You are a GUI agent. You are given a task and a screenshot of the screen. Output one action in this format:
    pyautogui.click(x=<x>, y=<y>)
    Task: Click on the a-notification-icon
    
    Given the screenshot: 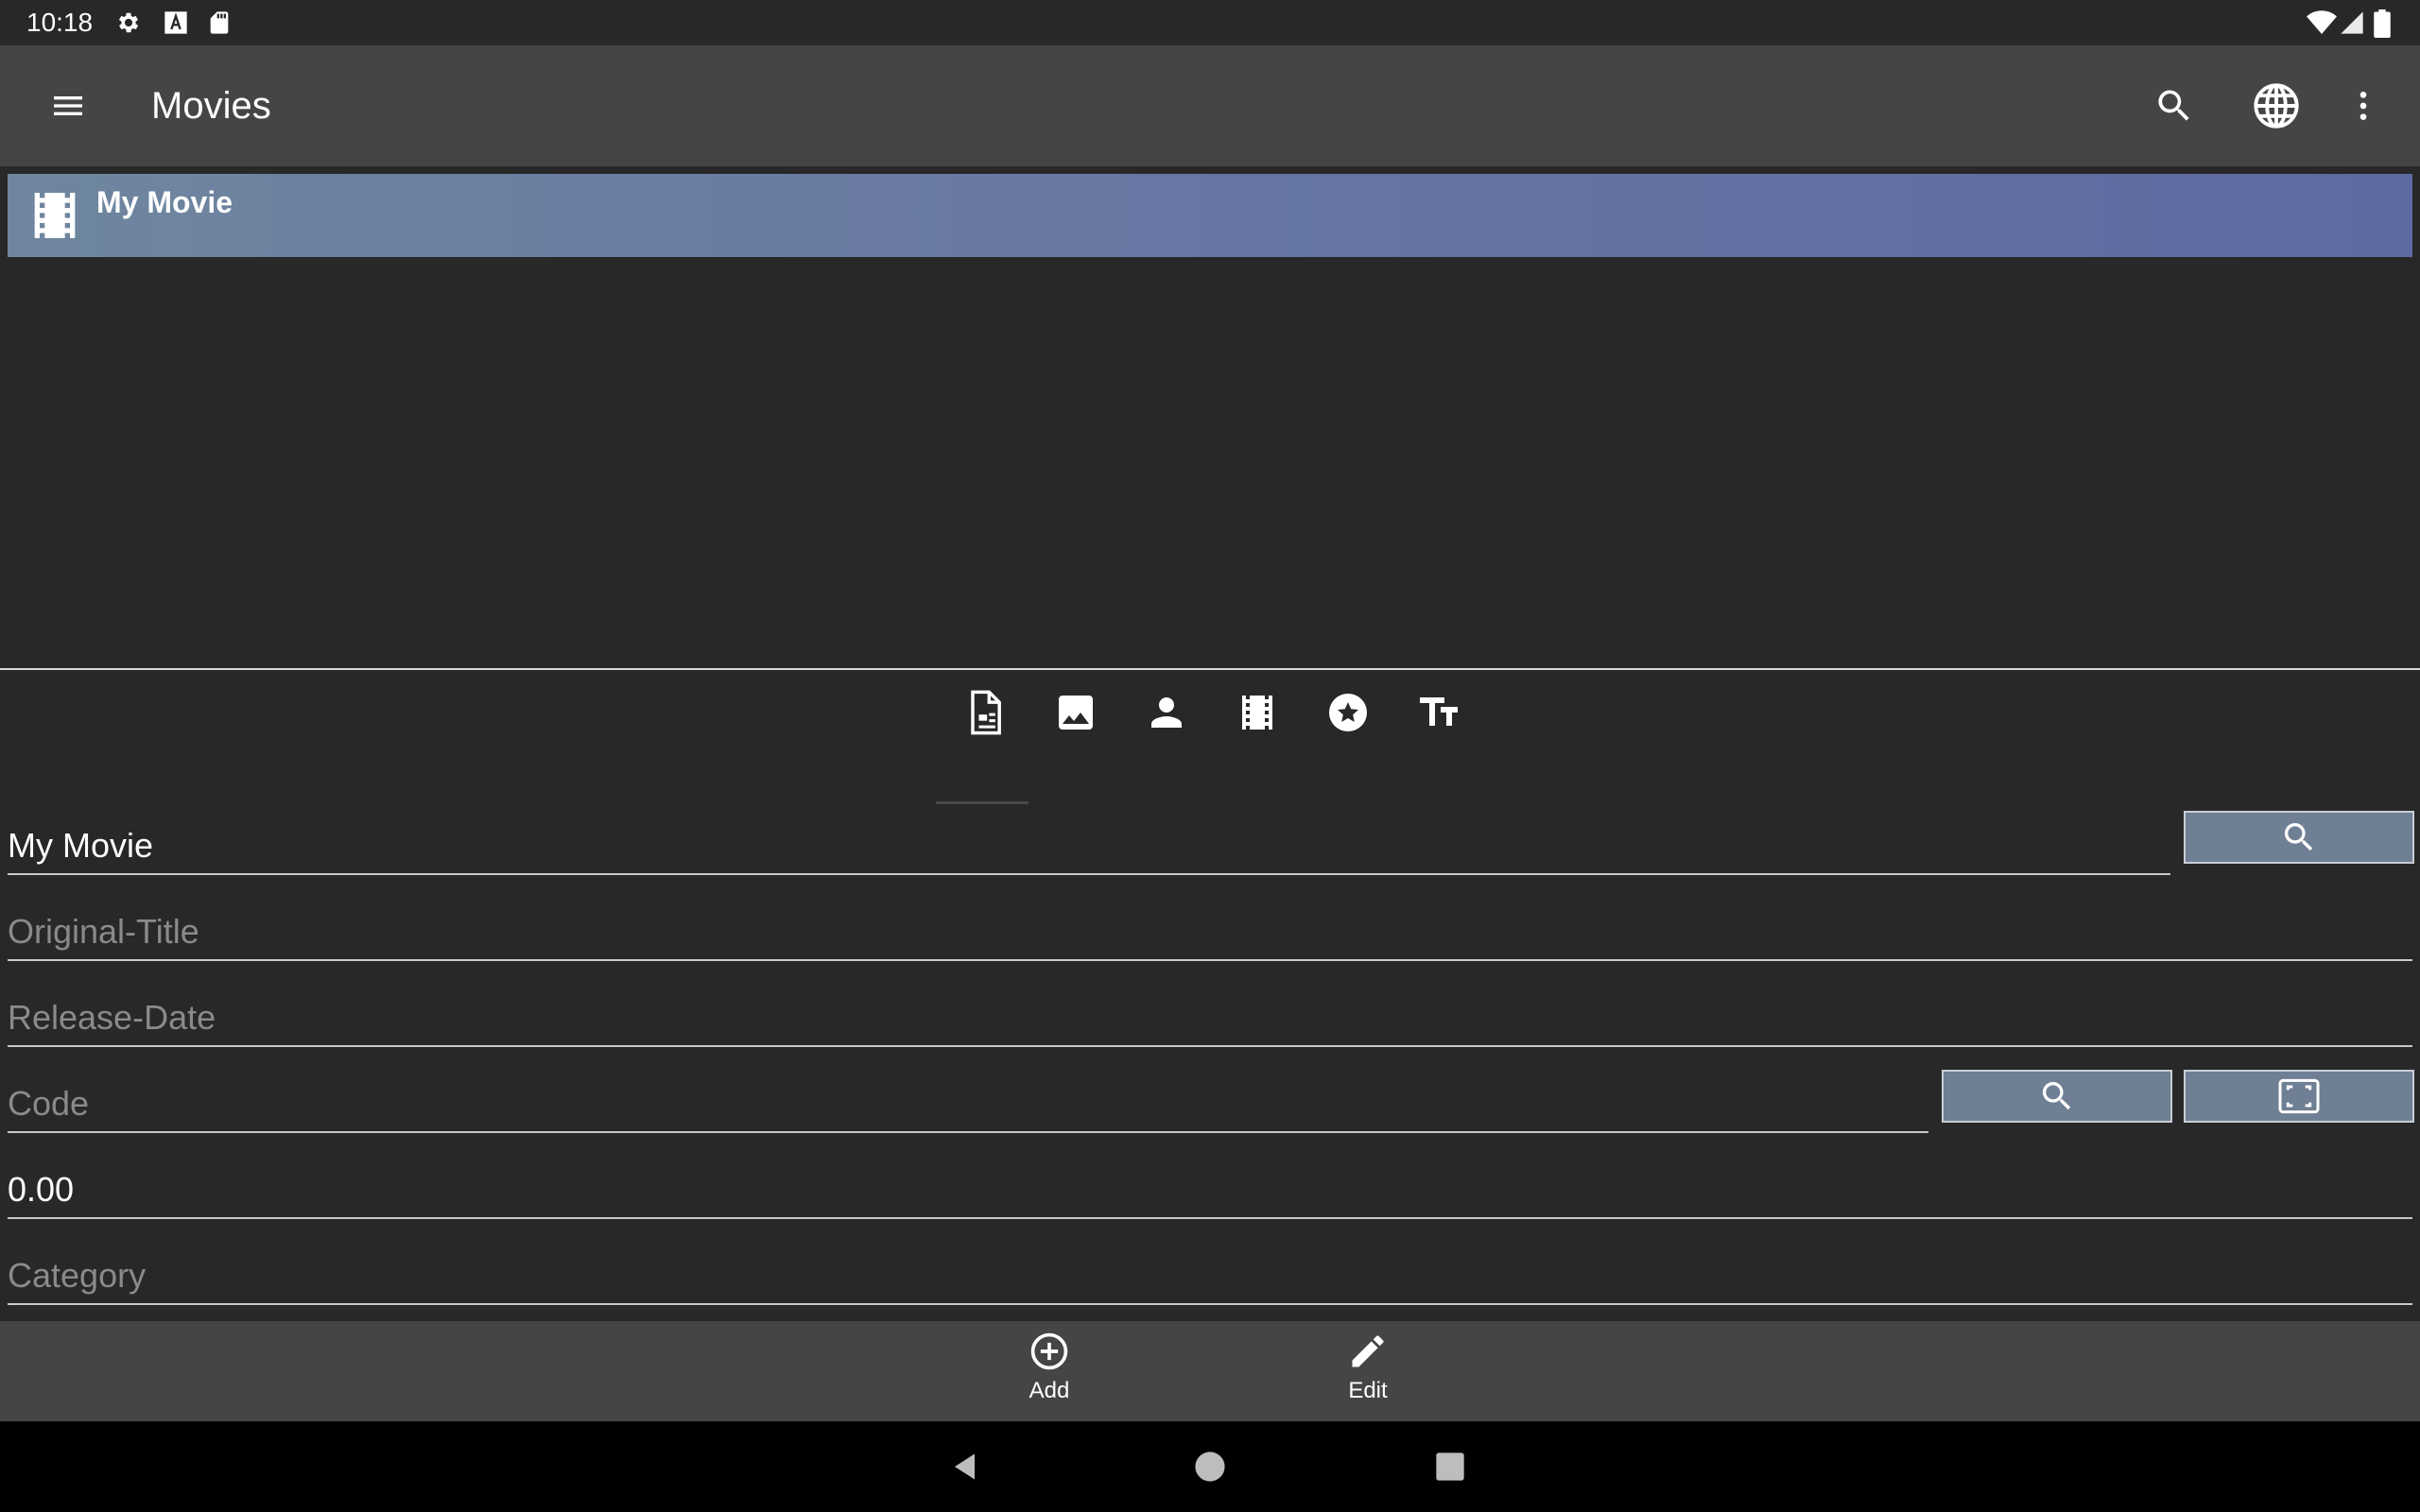 What is the action you would take?
    pyautogui.click(x=176, y=22)
    